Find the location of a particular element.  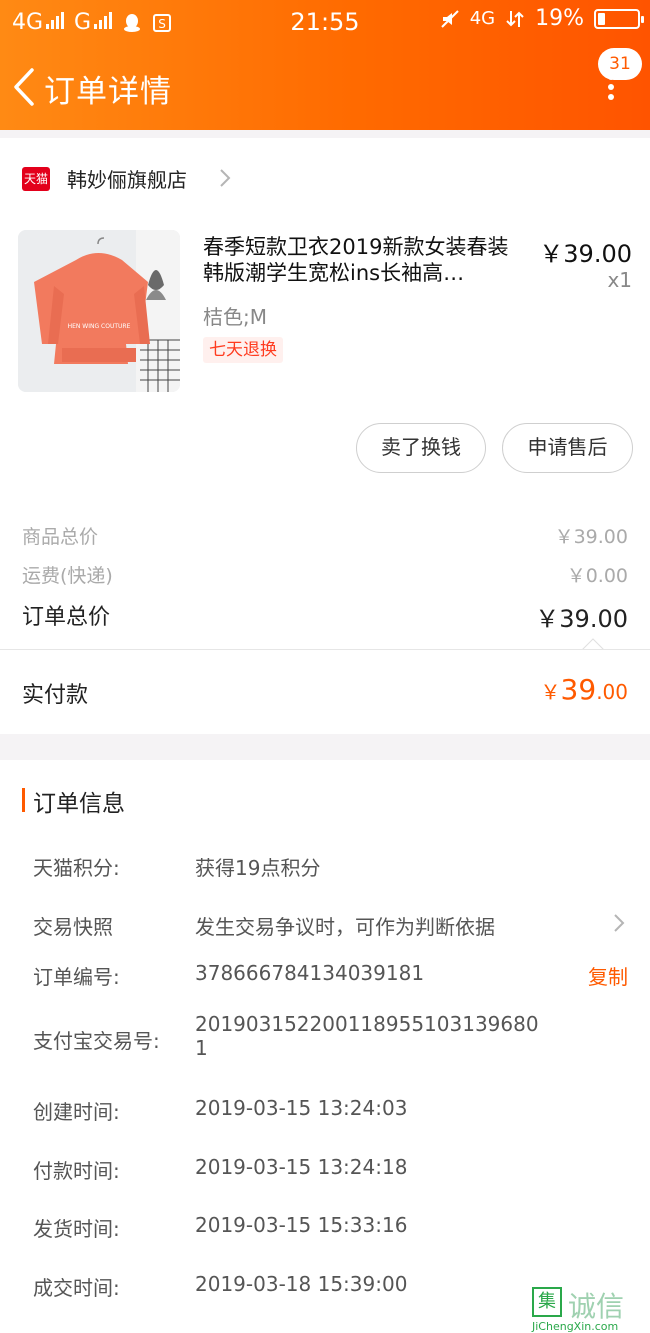

info-value: 获得19点积分 is located at coordinates (258, 868).